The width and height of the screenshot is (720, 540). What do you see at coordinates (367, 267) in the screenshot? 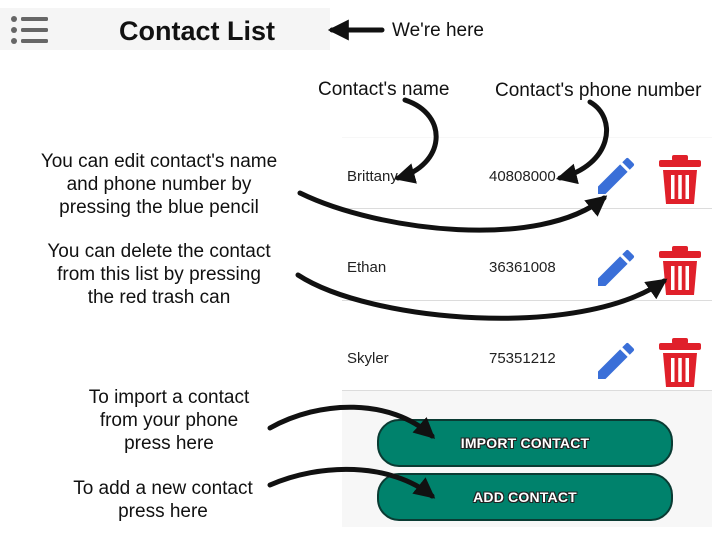
I see `contact-name: Ethan` at bounding box center [367, 267].